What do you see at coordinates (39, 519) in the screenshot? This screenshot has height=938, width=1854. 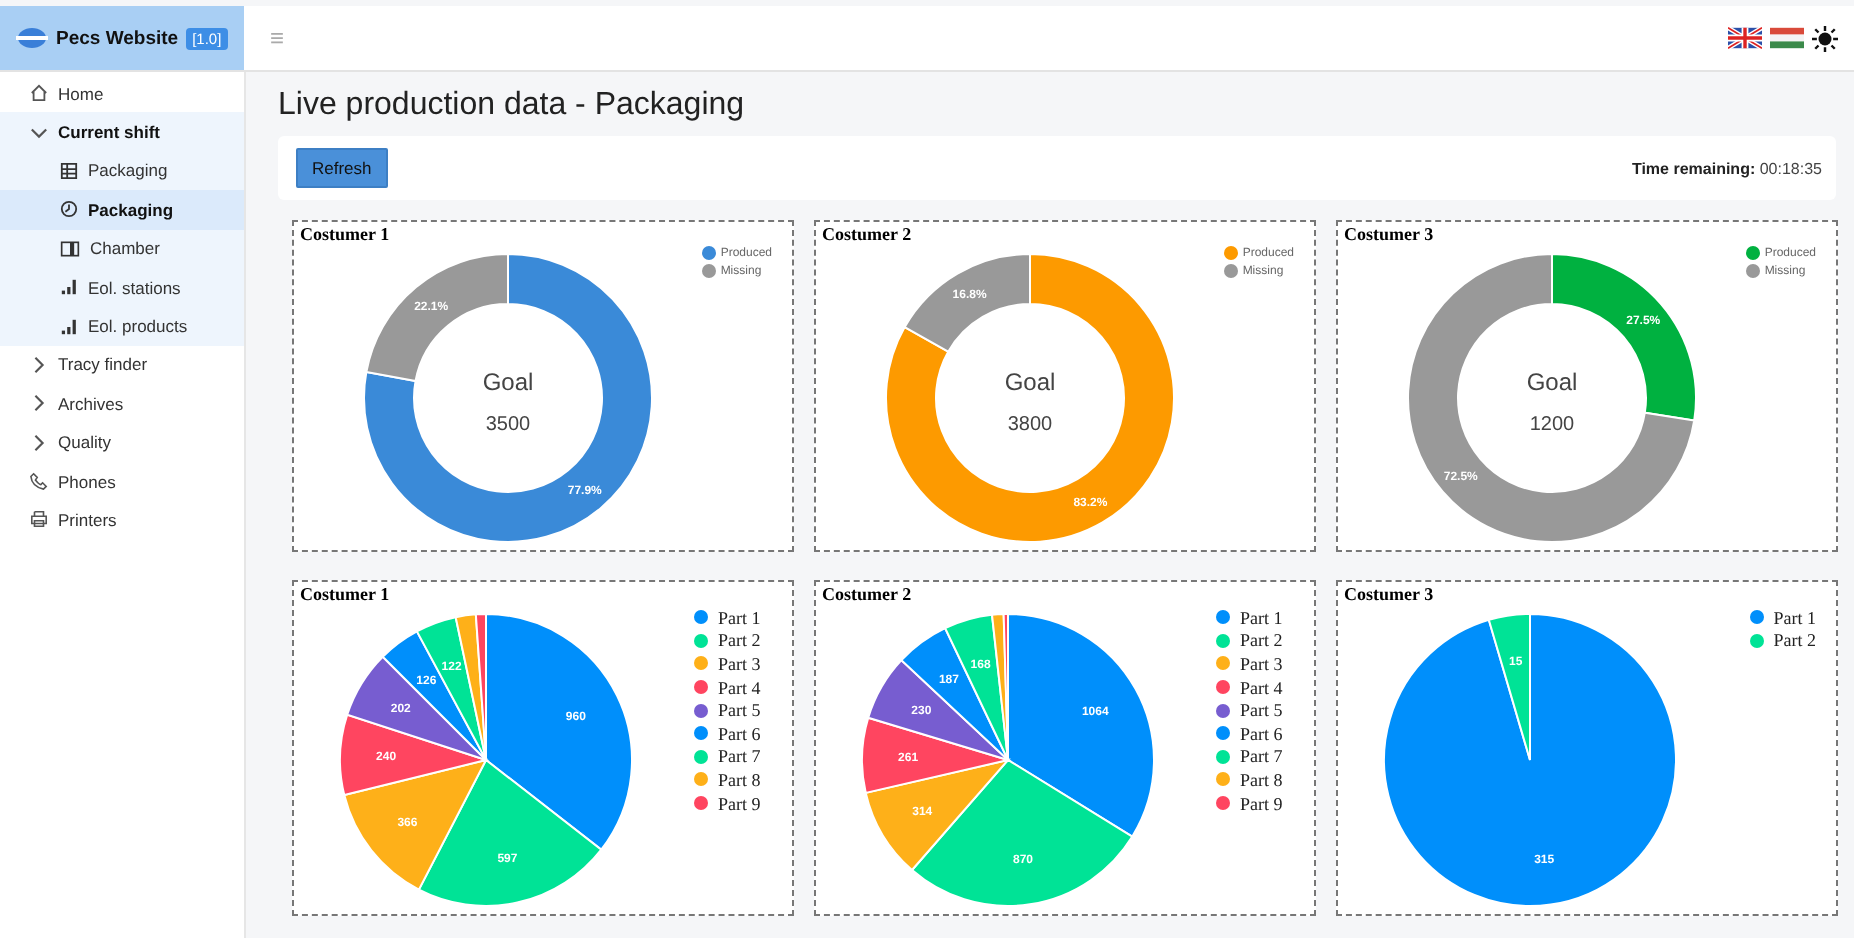 I see `printer-icon` at bounding box center [39, 519].